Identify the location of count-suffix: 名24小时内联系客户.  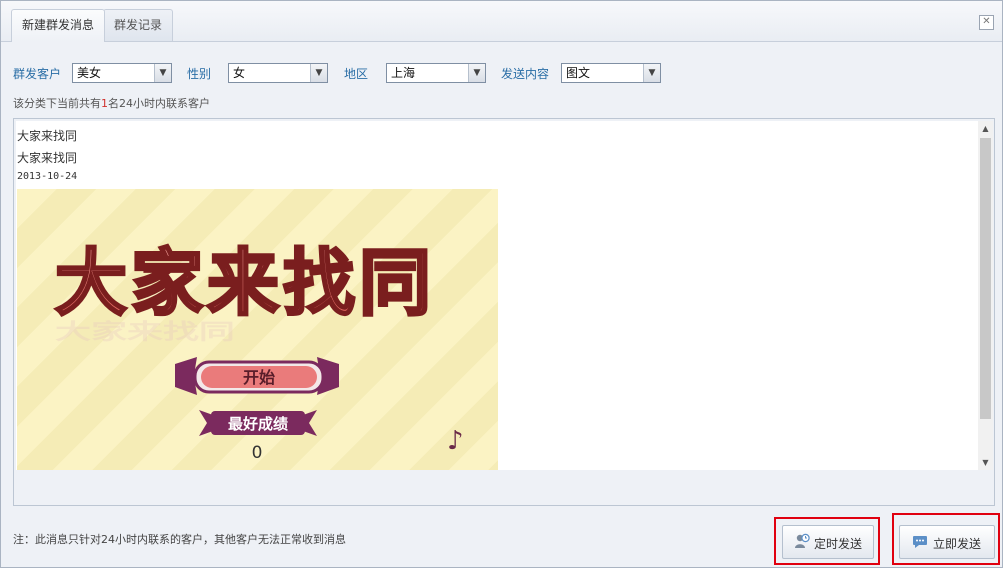
(159, 103).